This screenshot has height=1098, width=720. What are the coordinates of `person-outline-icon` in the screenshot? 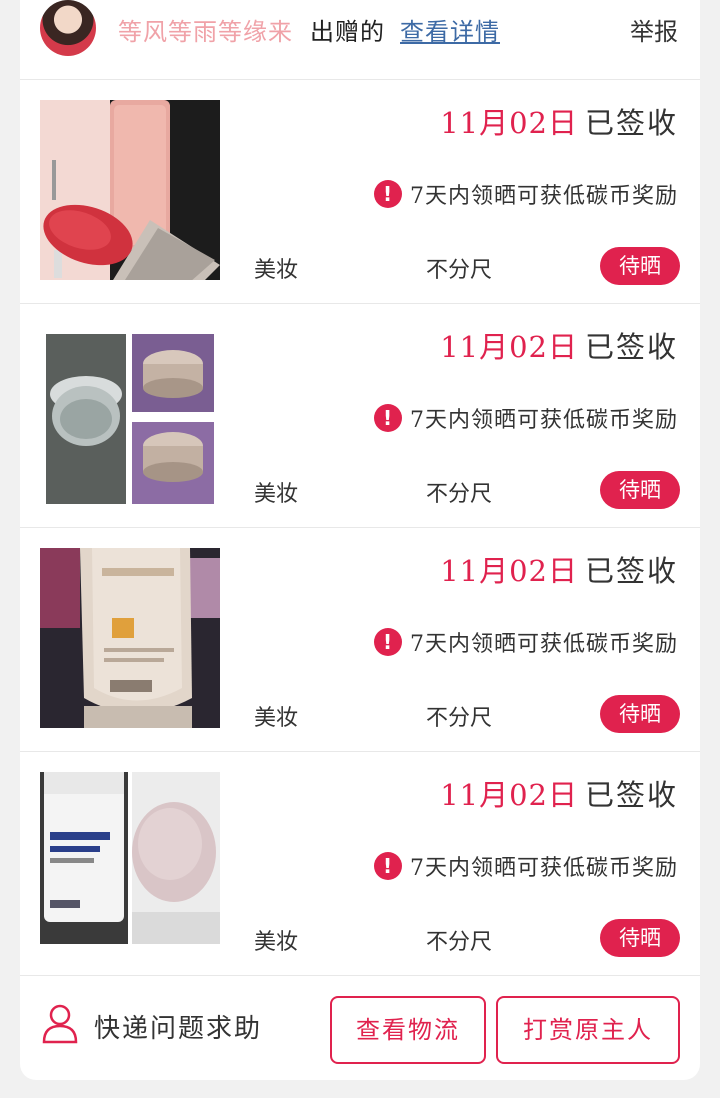 It's located at (60, 1024).